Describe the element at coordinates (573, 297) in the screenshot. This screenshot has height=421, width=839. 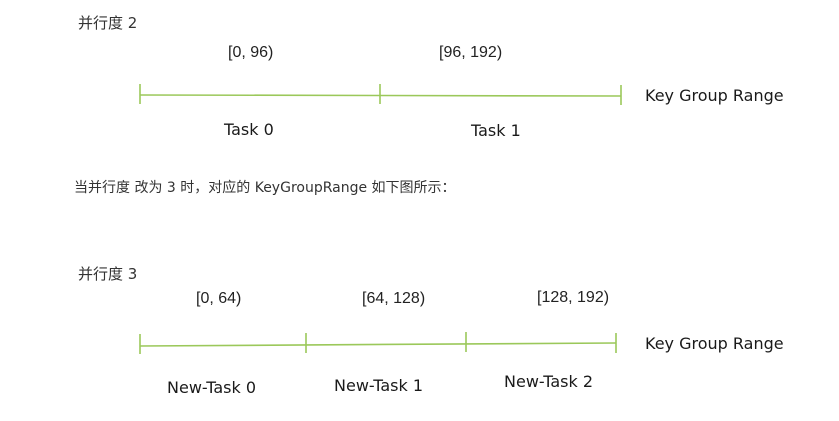
I see `diagram2-range-2: [128, 192)` at that location.